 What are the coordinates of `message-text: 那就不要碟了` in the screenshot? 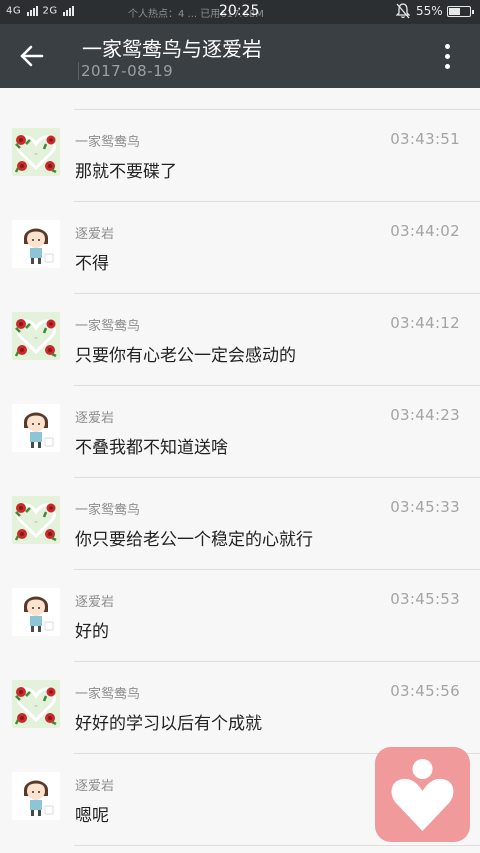 It's located at (126, 172).